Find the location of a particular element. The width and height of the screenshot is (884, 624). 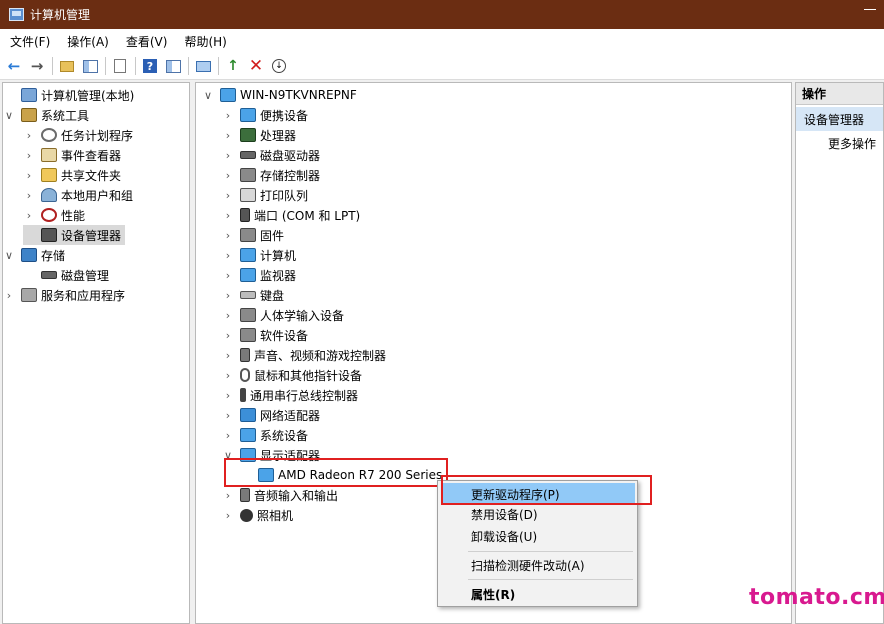

device-category-item: › 人体学输入设备 is located at coordinates (283, 315).